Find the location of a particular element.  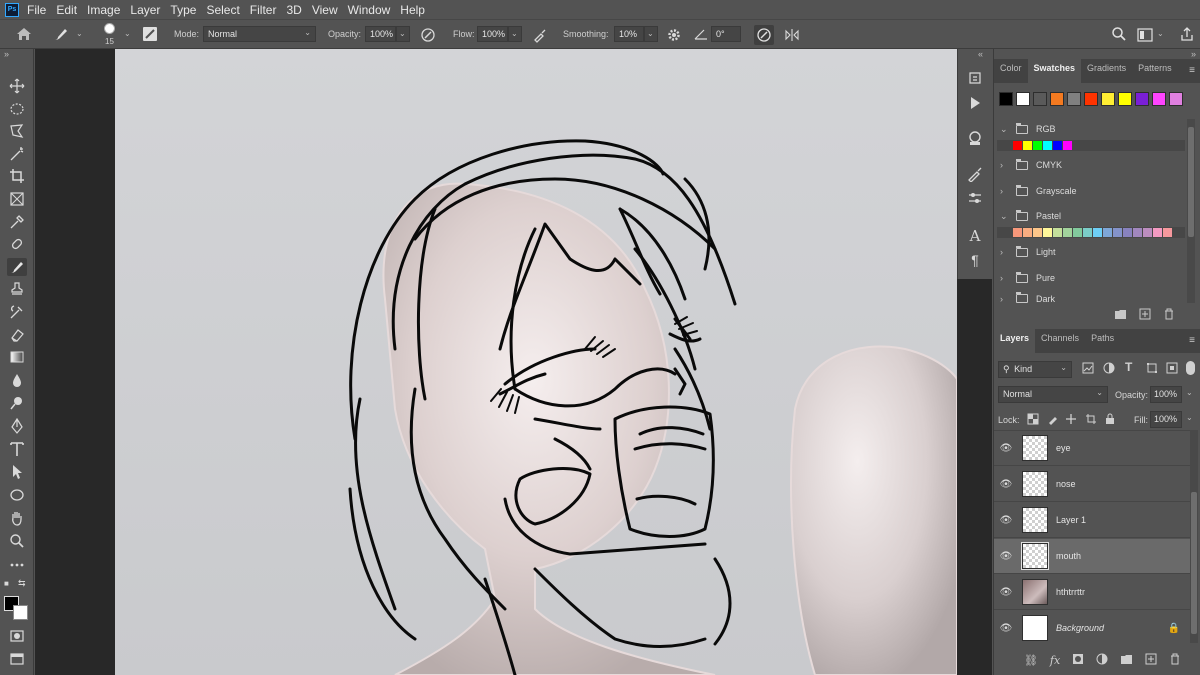

more-tools-icon is located at coordinates (17, 565).